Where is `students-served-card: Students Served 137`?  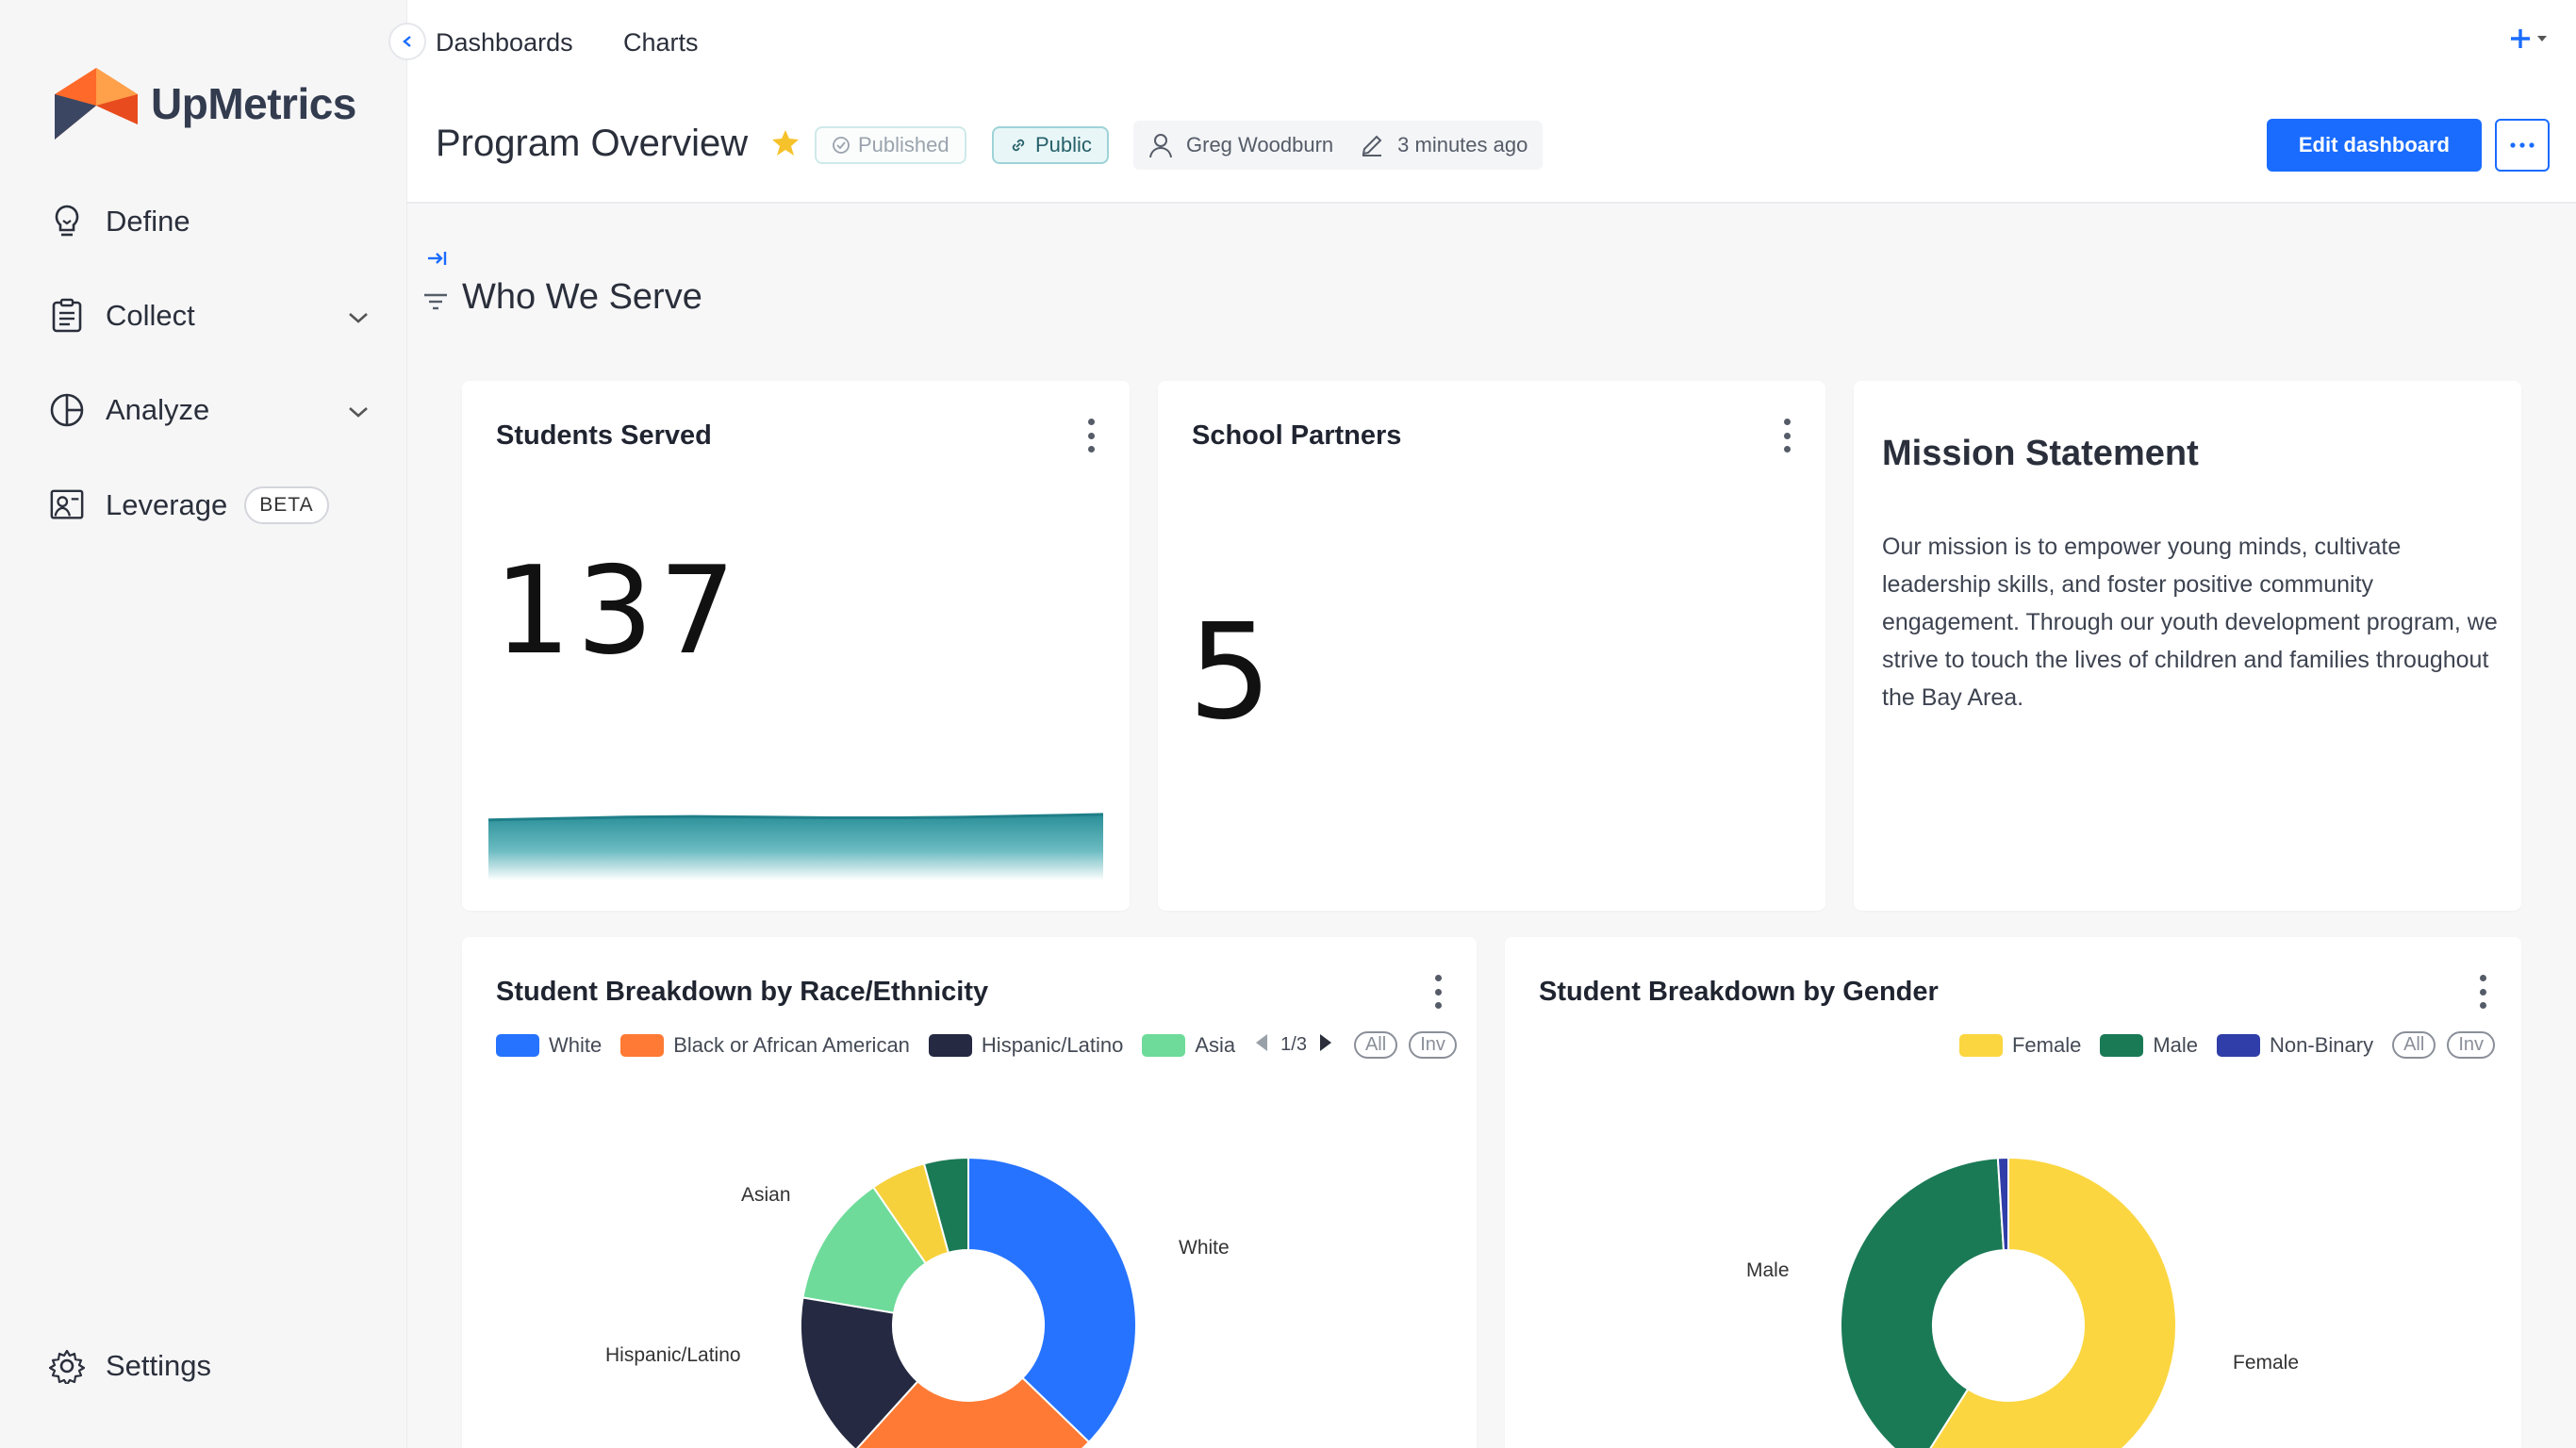
students-served-card: Students Served 137 is located at coordinates (796, 646).